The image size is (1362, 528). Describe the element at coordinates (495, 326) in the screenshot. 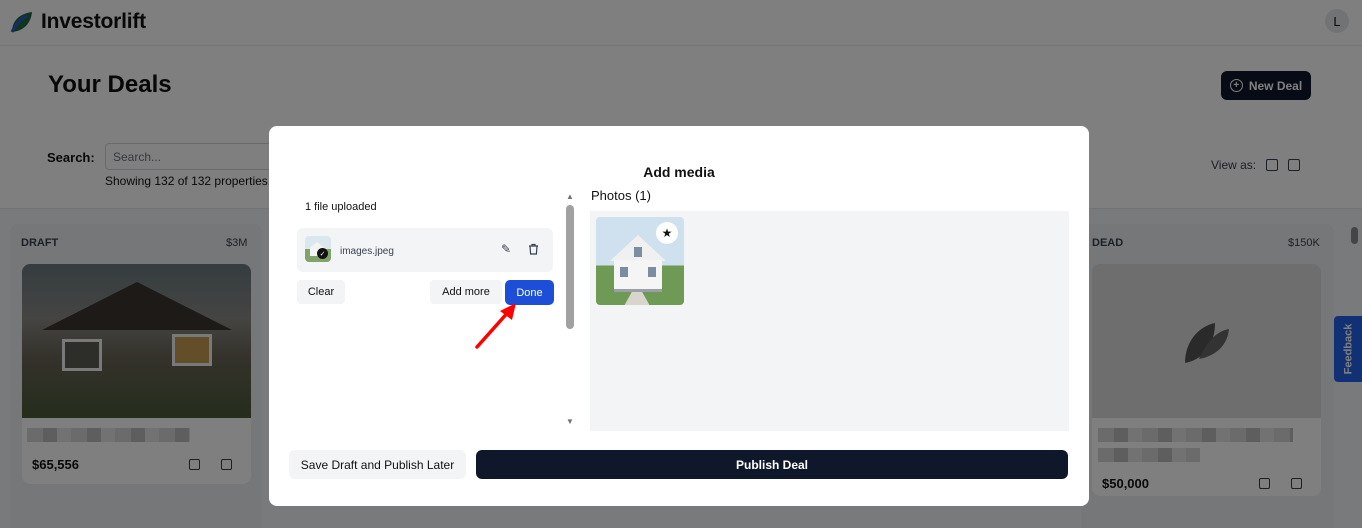

I see `red-arrow-icon` at that location.